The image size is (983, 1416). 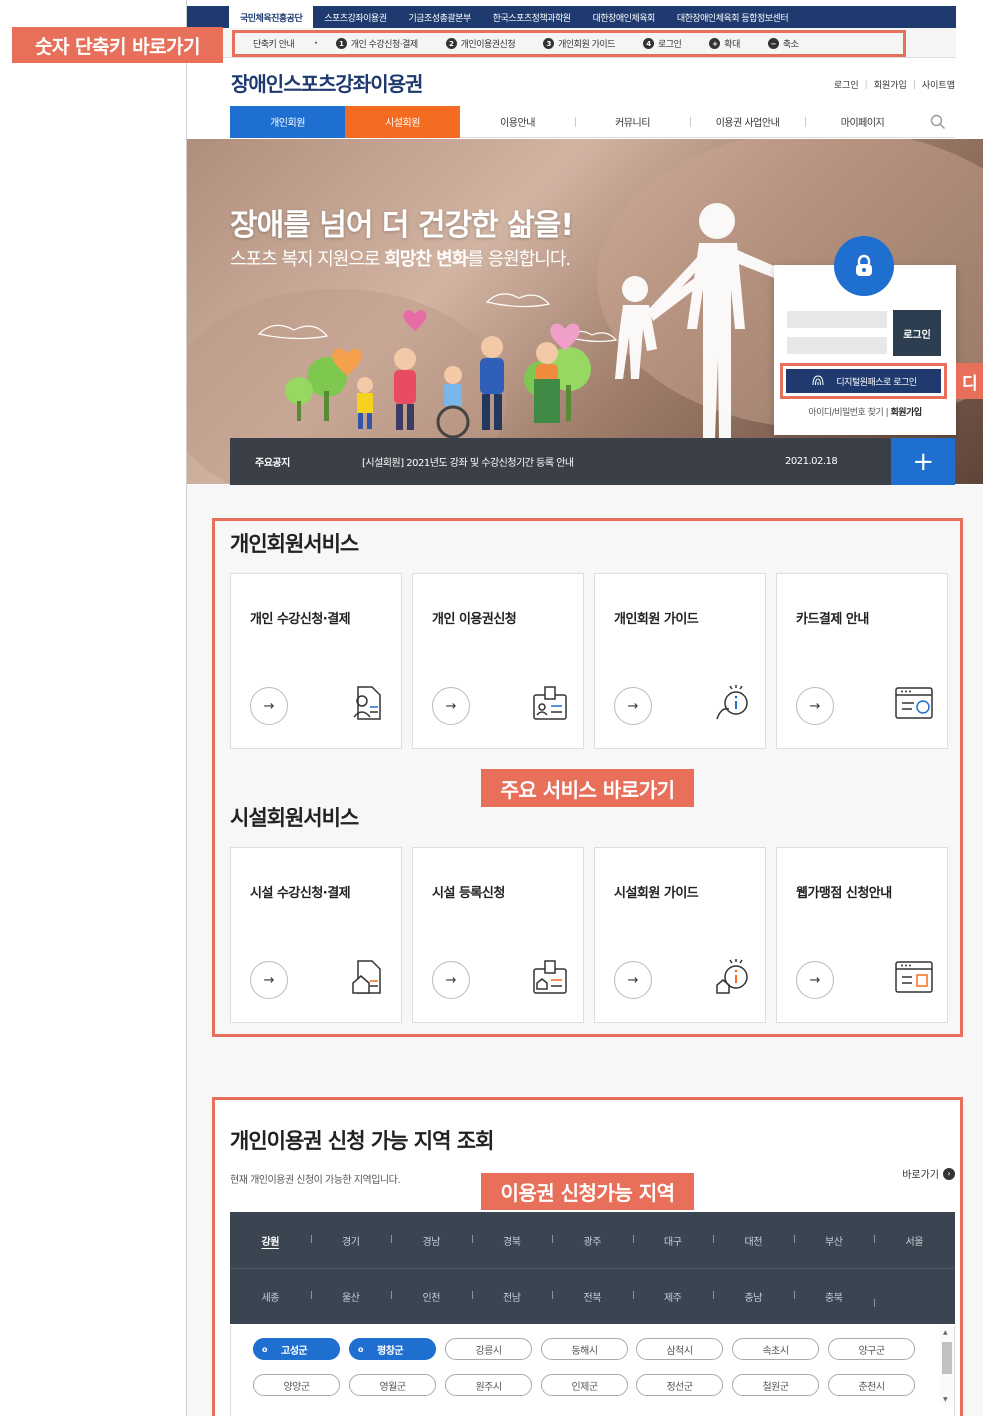 I want to click on district-pill: 속초시, so click(x=775, y=1349).